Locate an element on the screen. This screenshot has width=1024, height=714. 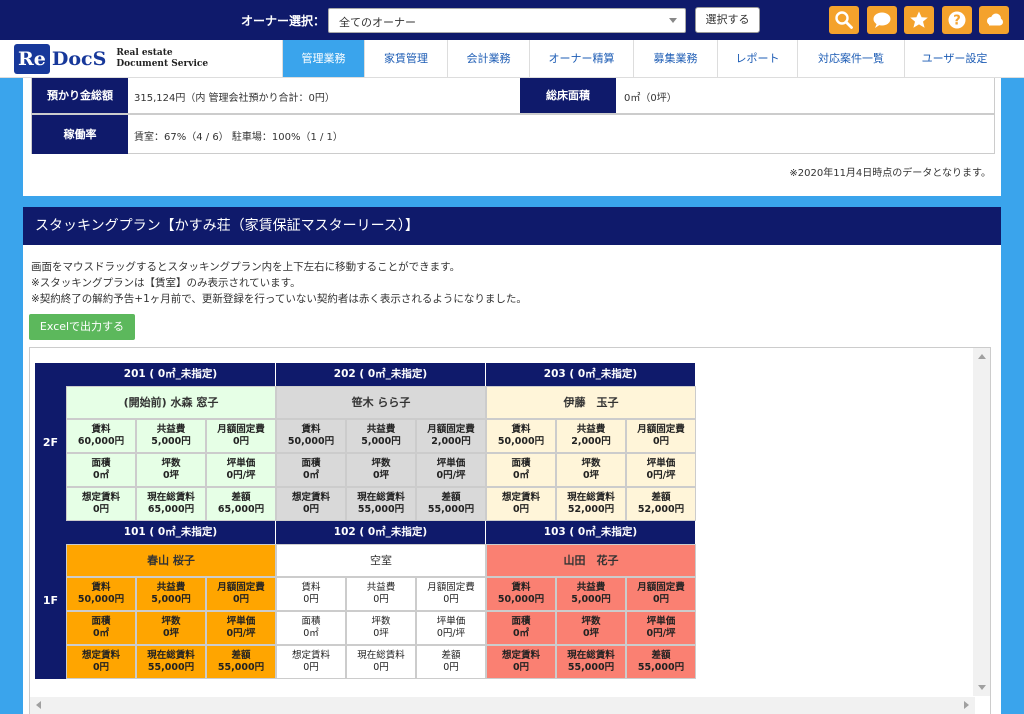
room-stat-cell: 現在総賃料 55,000円 is located at coordinates (381, 504).